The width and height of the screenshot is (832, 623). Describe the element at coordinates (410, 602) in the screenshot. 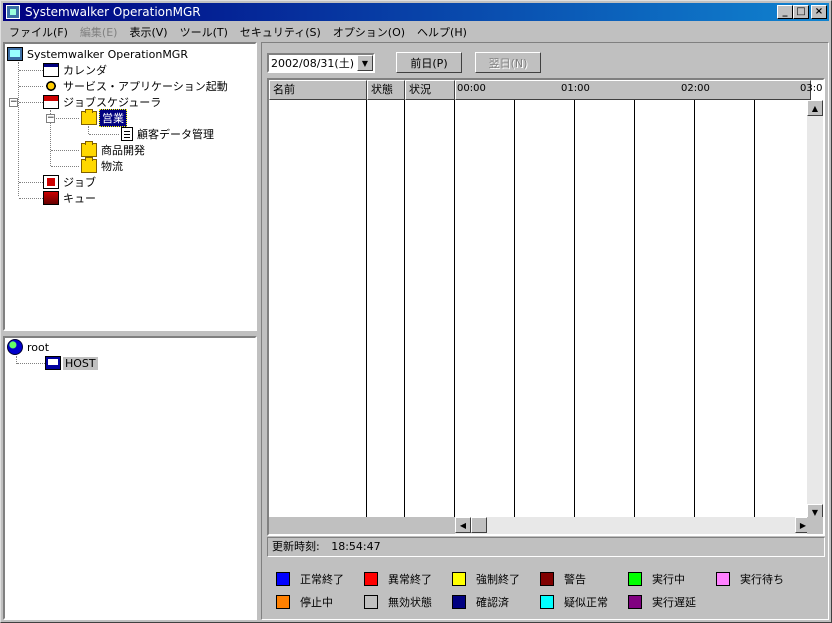

I see `legend-label: 無効状態` at that location.